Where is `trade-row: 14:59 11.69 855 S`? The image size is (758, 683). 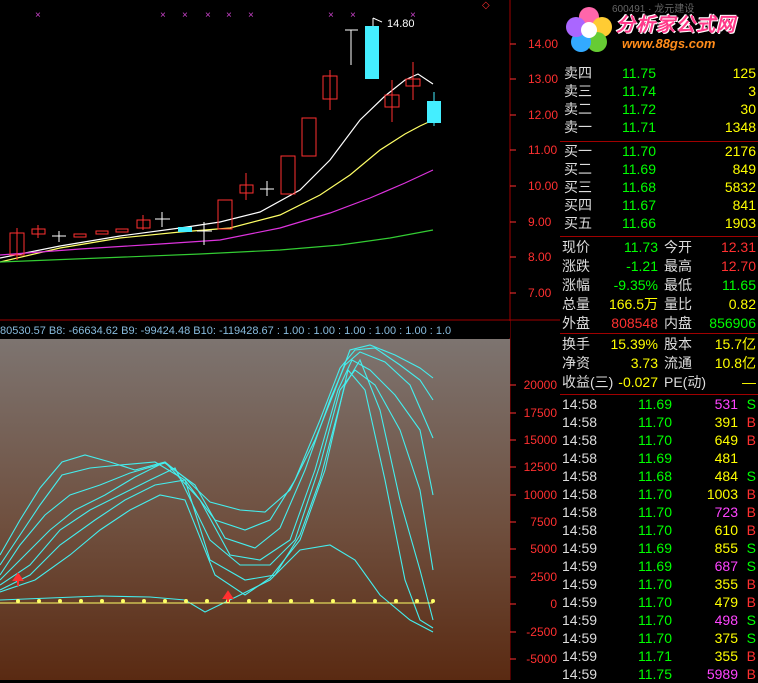 trade-row: 14:59 11.69 855 S is located at coordinates (660, 548).